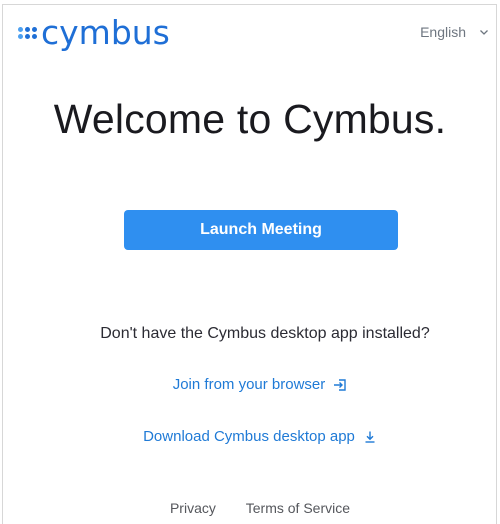 Image resolution: width=500 pixels, height=524 pixels. What do you see at coordinates (250, 119) in the screenshot?
I see `page-title: Welcome to Cymbus.` at bounding box center [250, 119].